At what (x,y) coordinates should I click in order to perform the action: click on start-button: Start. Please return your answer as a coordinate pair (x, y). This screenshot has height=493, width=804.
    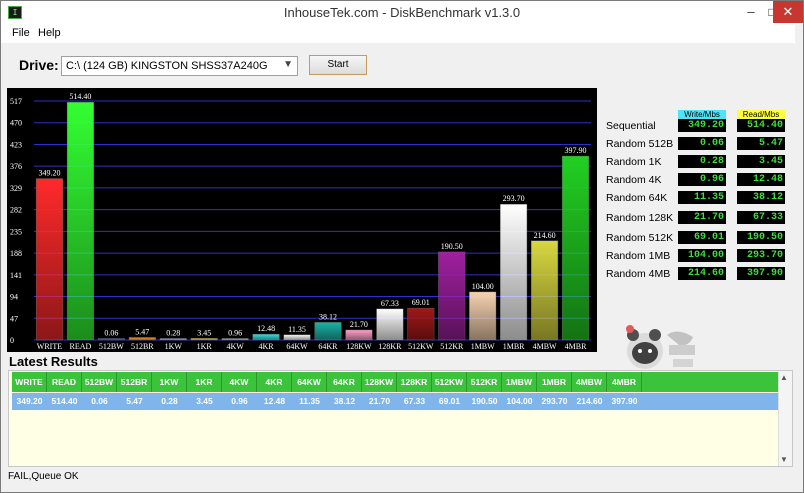
    Looking at the image, I should click on (338, 65).